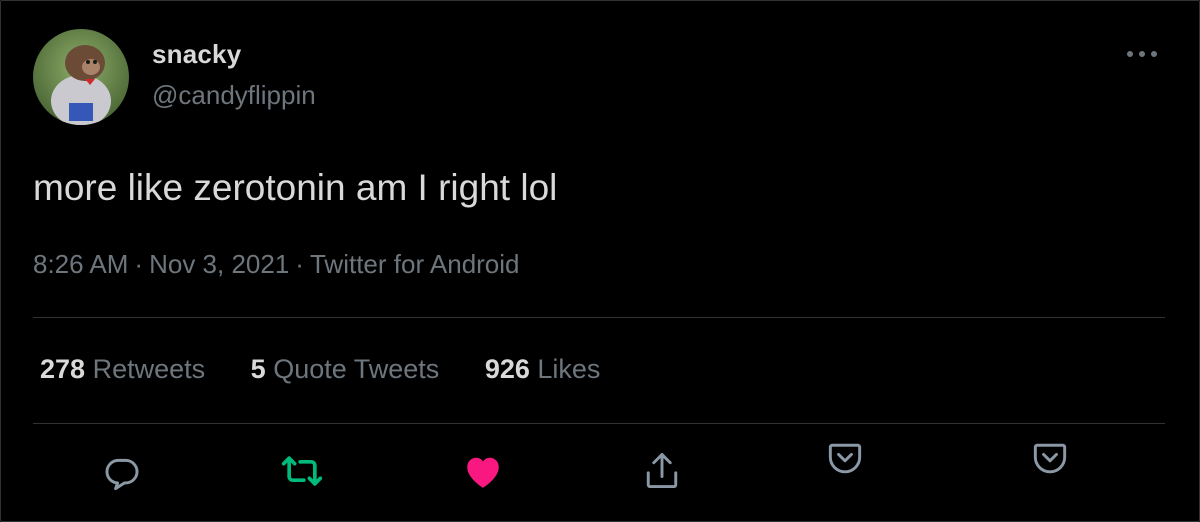 The width and height of the screenshot is (1200, 522). What do you see at coordinates (662, 471) in the screenshot?
I see `share-icon` at bounding box center [662, 471].